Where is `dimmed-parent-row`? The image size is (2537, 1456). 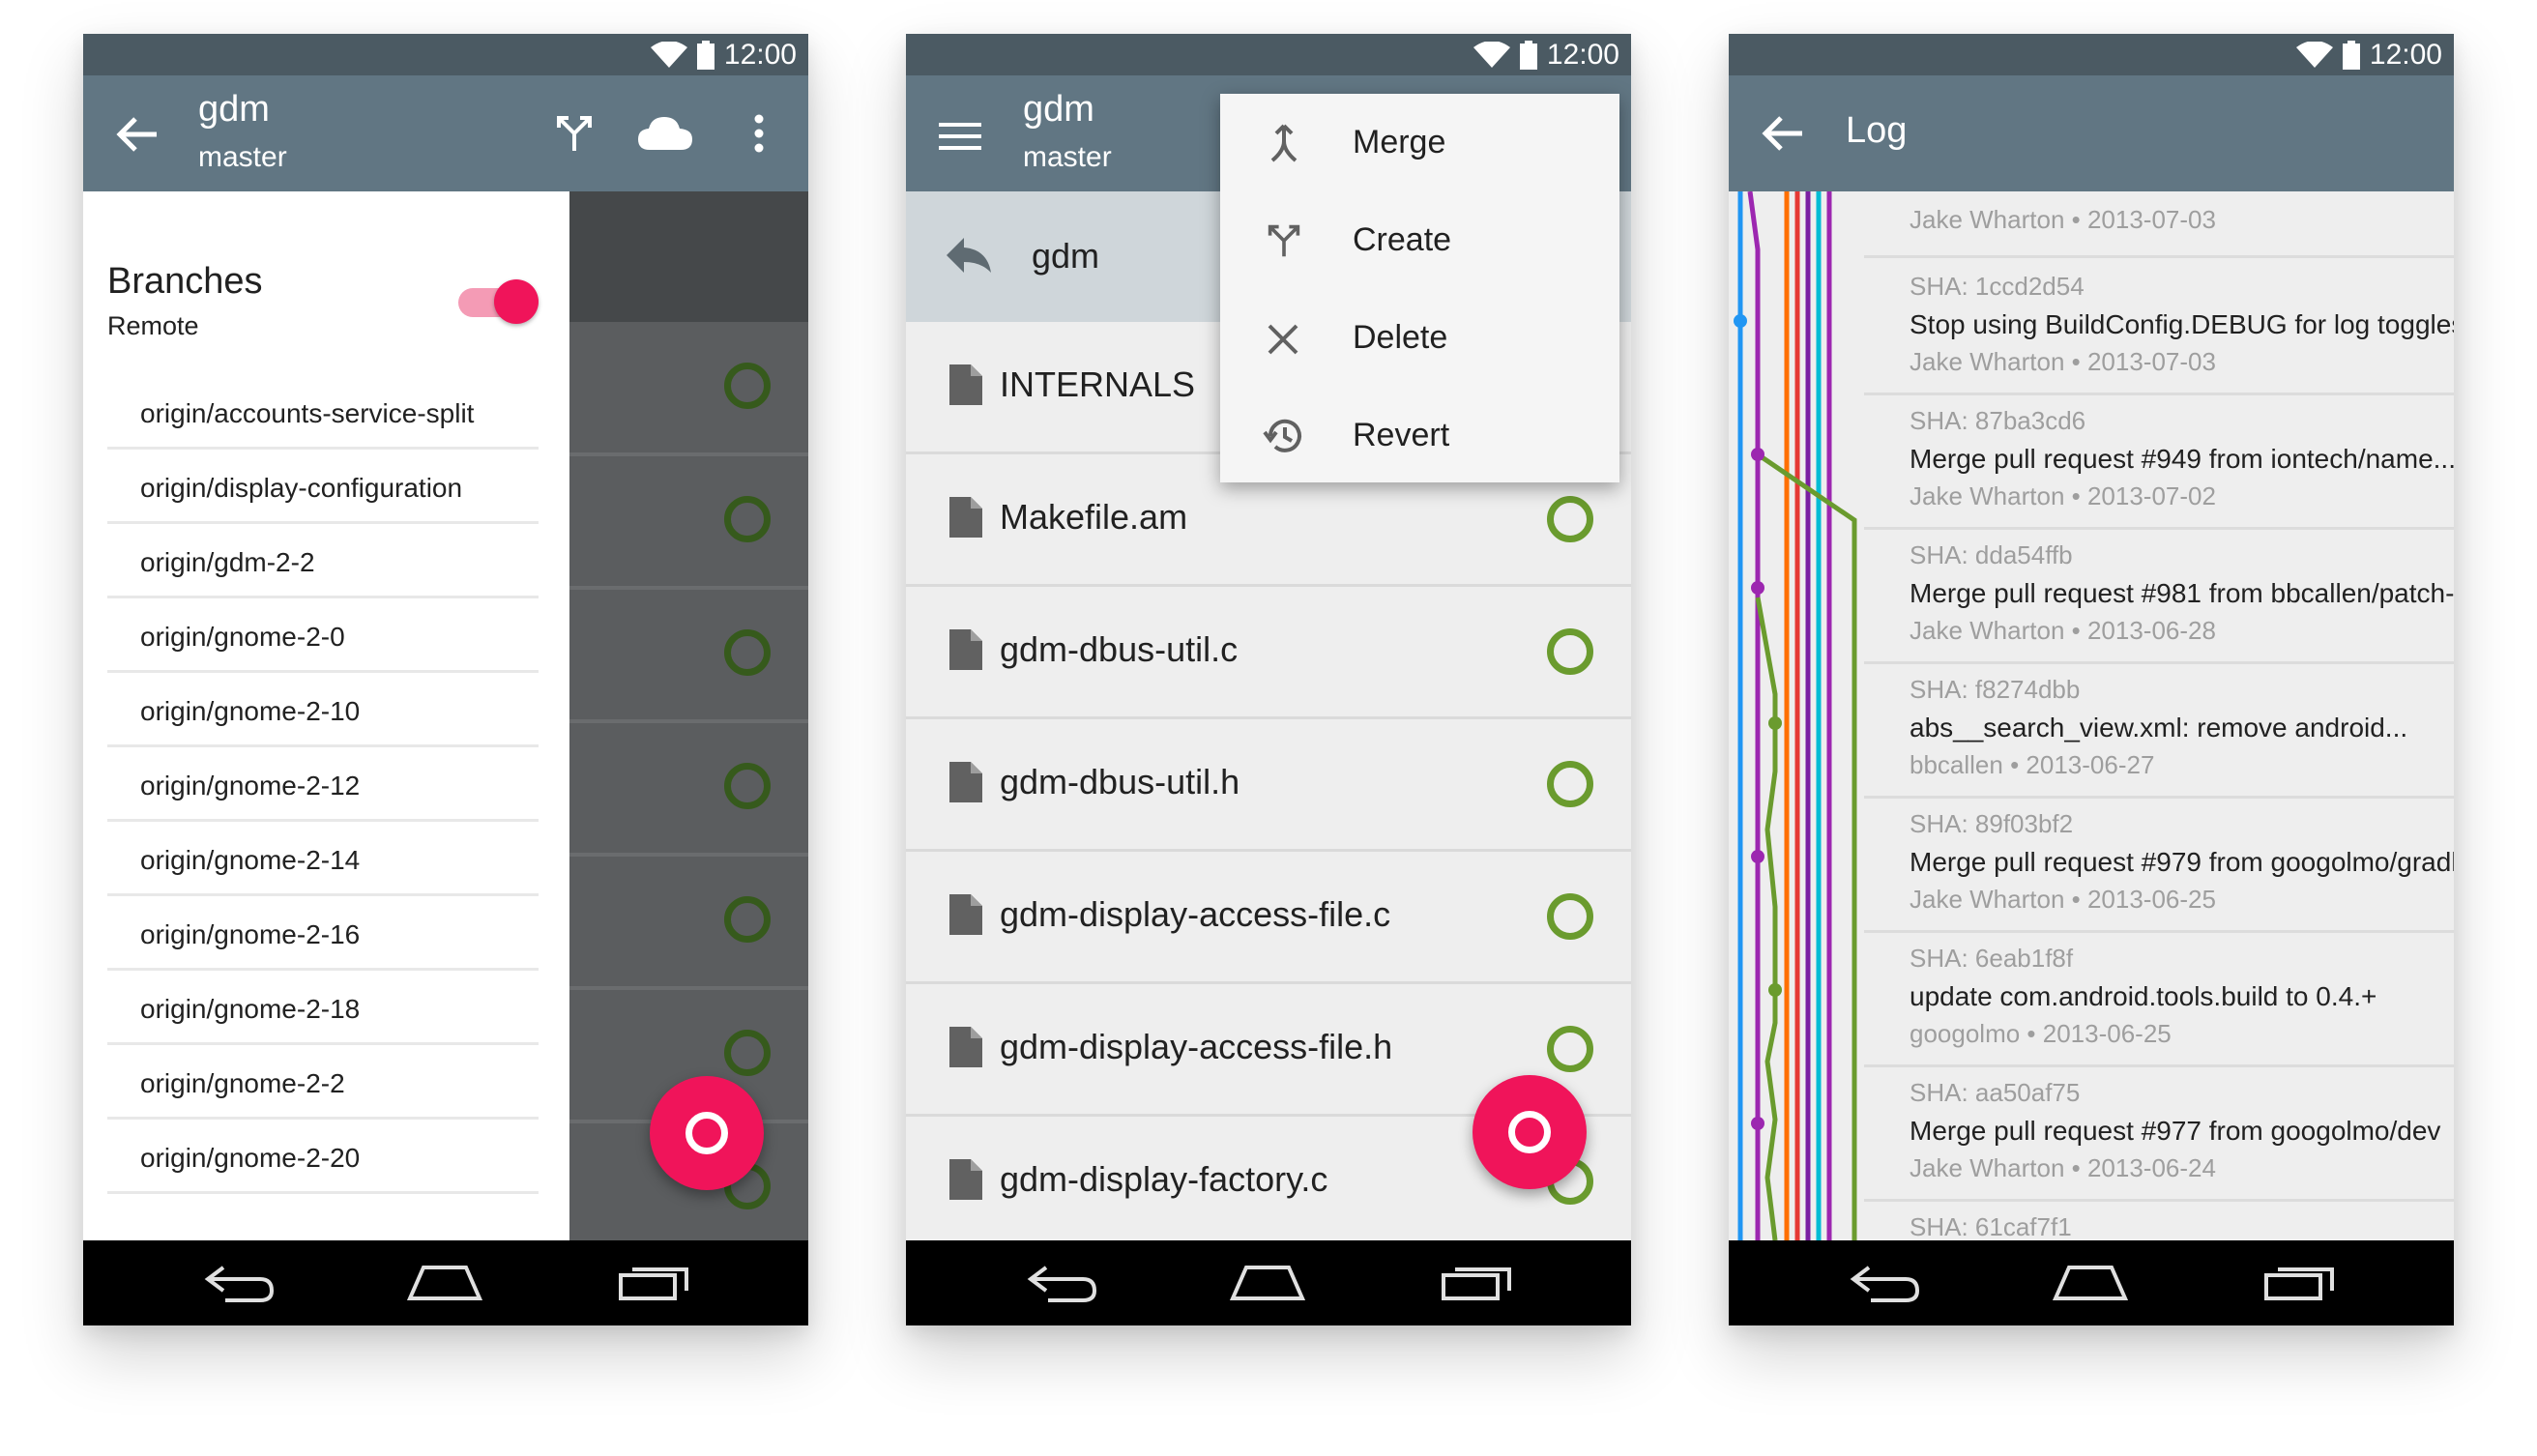
dimmed-parent-row is located at coordinates (688, 256).